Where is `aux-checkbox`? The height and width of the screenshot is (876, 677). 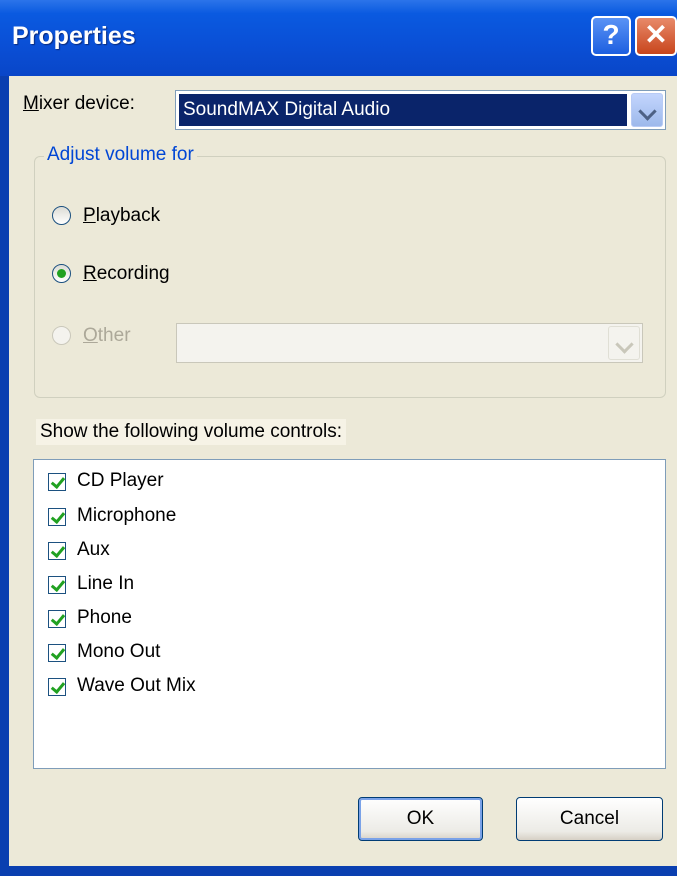
aux-checkbox is located at coordinates (57, 551).